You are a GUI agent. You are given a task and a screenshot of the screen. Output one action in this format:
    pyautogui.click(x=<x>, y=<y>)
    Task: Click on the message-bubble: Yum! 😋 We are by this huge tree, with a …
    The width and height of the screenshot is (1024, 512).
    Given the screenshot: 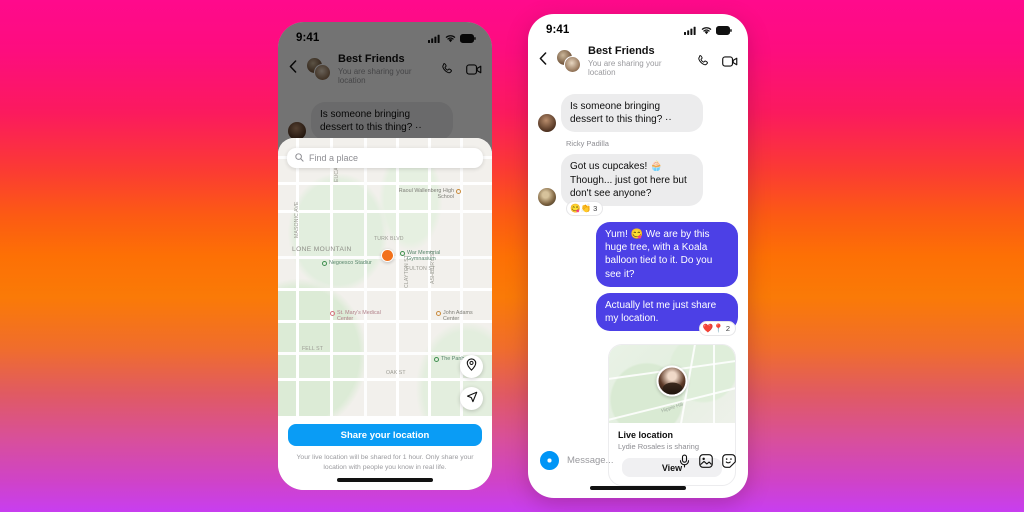 What is the action you would take?
    pyautogui.click(x=667, y=254)
    